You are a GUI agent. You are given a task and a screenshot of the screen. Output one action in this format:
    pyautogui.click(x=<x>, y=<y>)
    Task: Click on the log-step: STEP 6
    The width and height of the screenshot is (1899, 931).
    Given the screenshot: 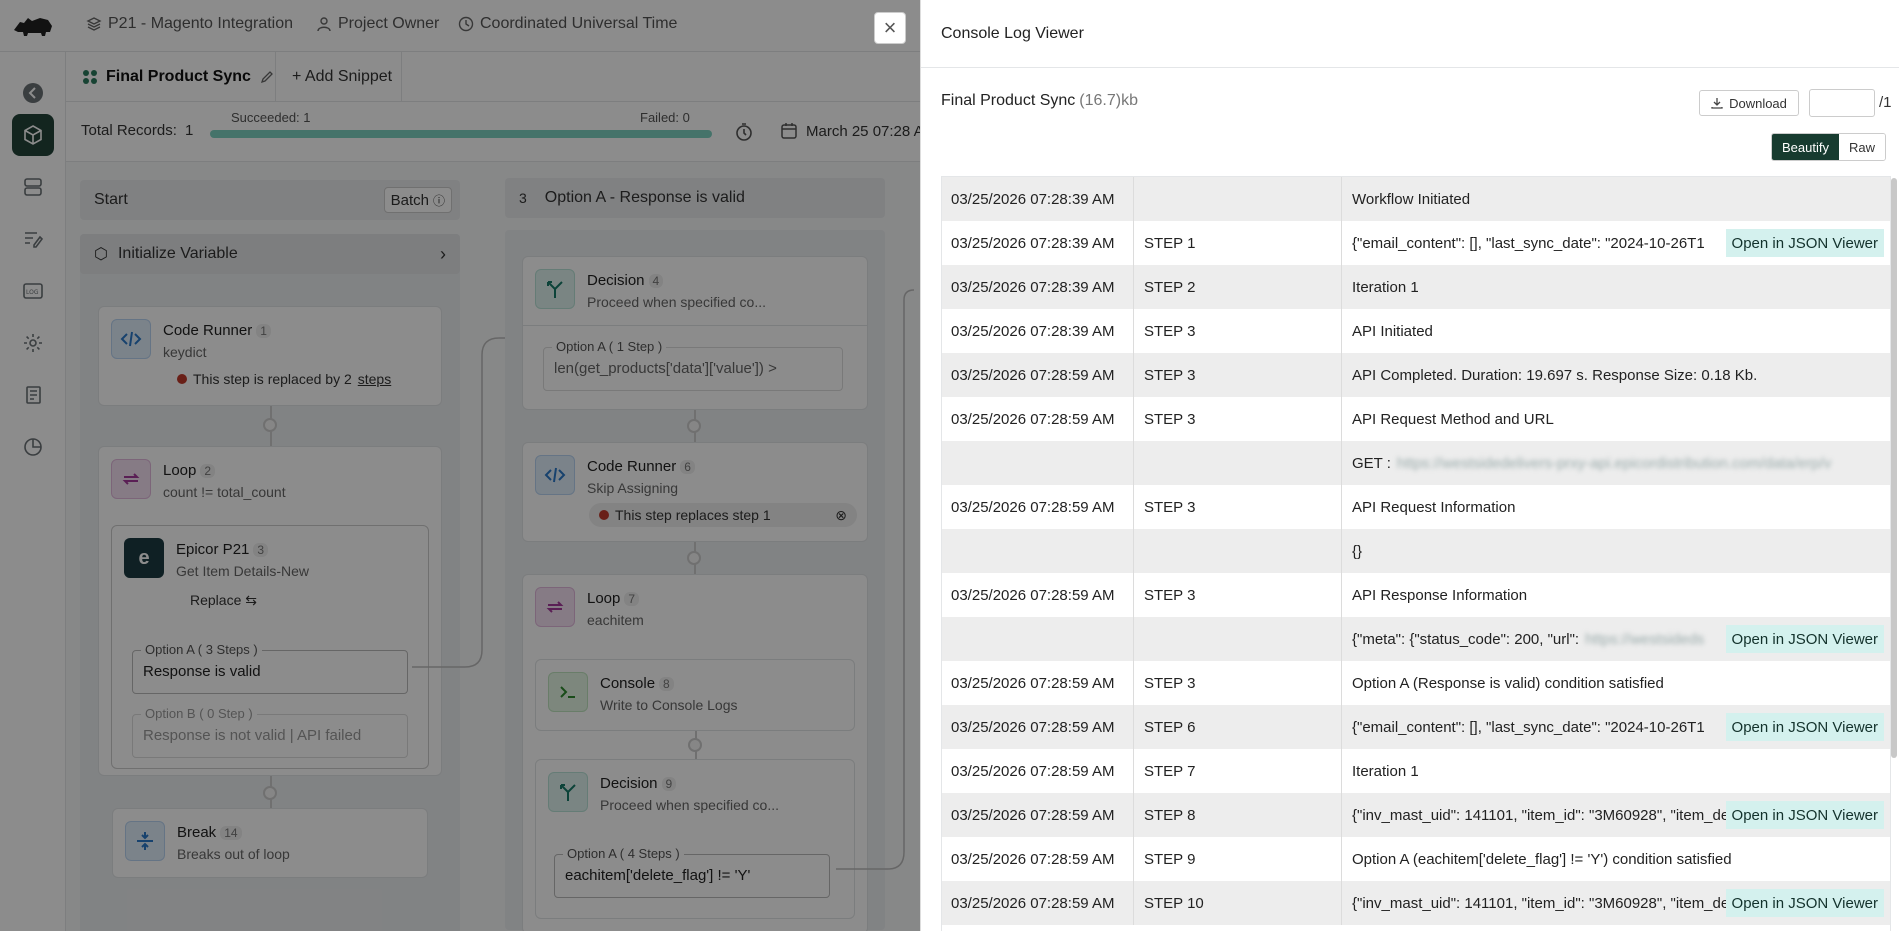 What is the action you would take?
    pyautogui.click(x=1238, y=727)
    